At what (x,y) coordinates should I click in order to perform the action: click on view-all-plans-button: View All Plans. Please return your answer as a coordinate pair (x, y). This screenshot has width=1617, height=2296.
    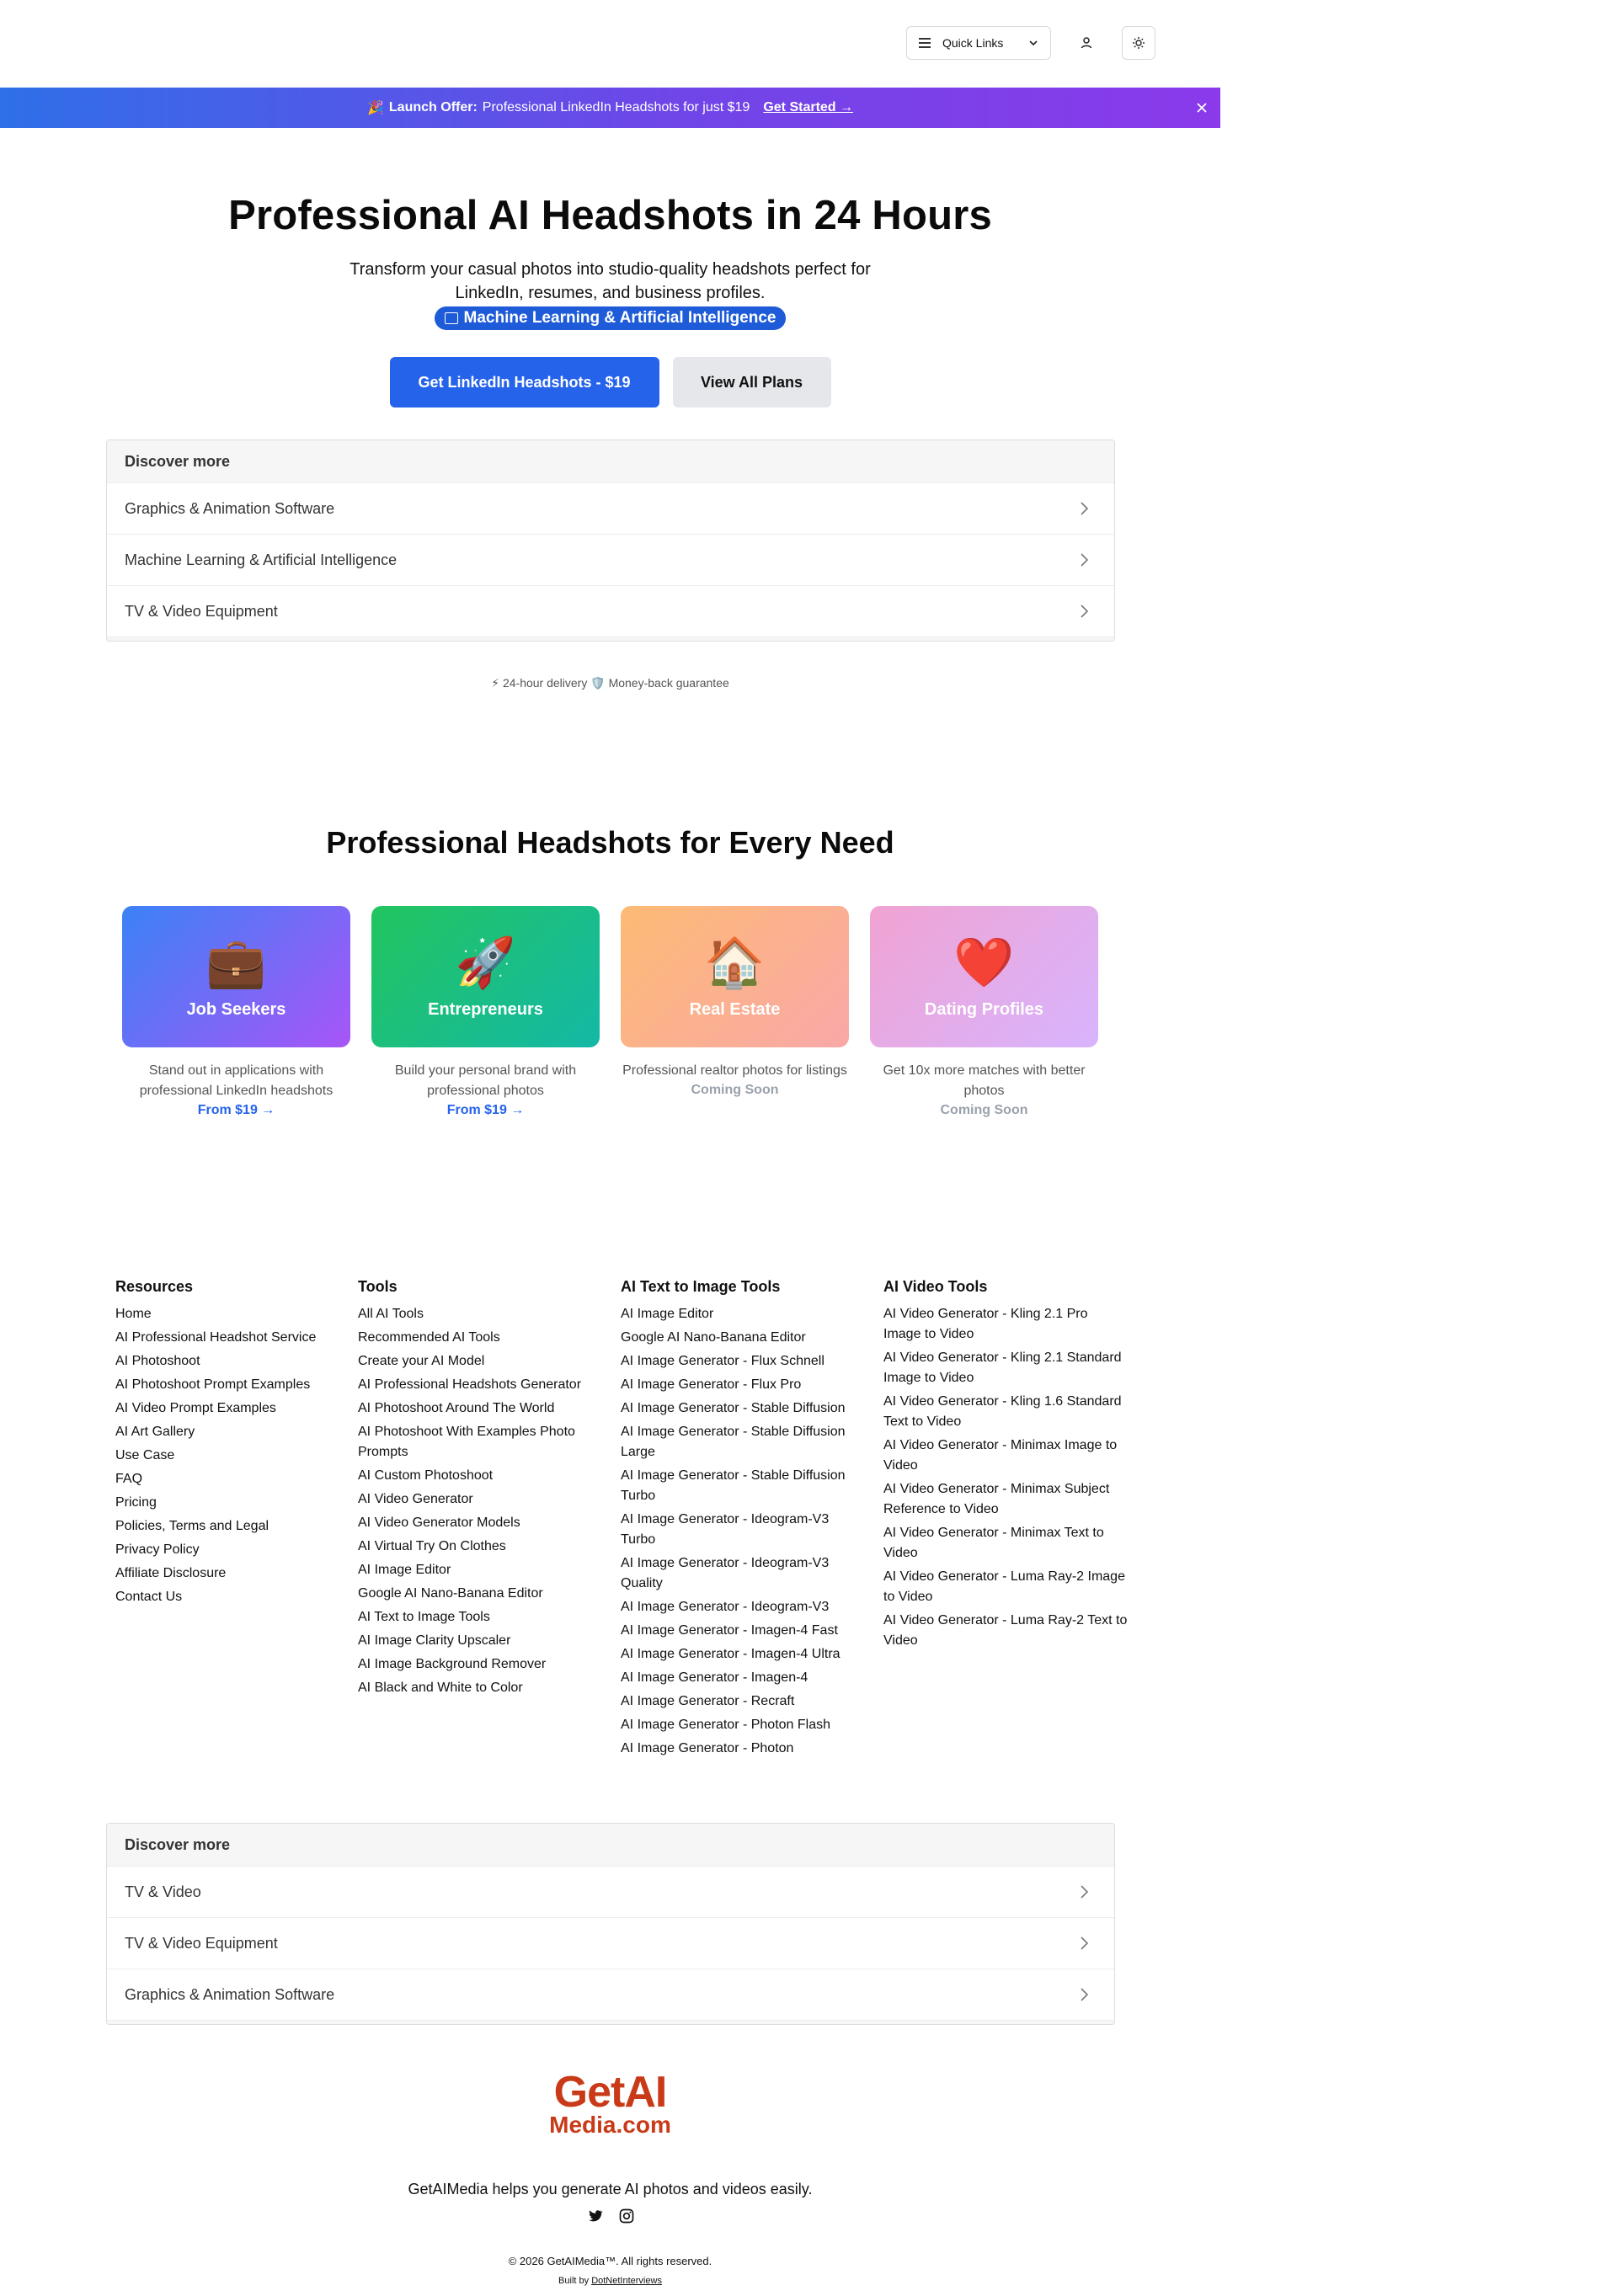
    Looking at the image, I should click on (751, 382).